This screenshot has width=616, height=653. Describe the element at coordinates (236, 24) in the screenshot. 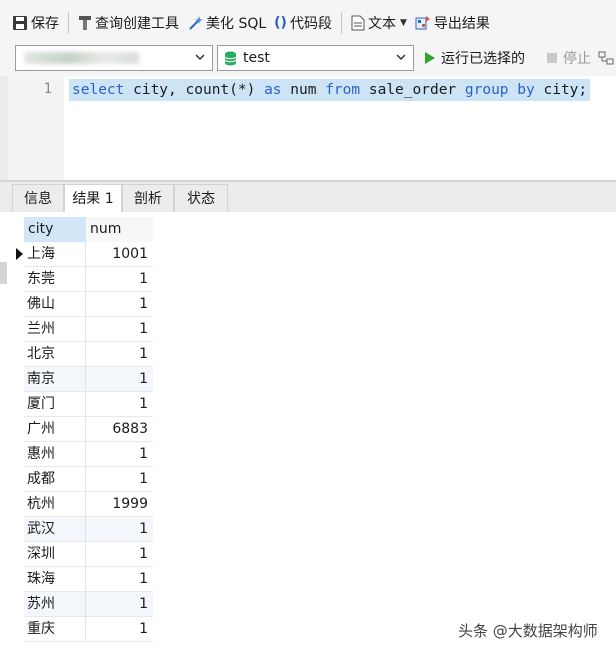

I see `beautify-sql-label: 美化 SQL` at that location.